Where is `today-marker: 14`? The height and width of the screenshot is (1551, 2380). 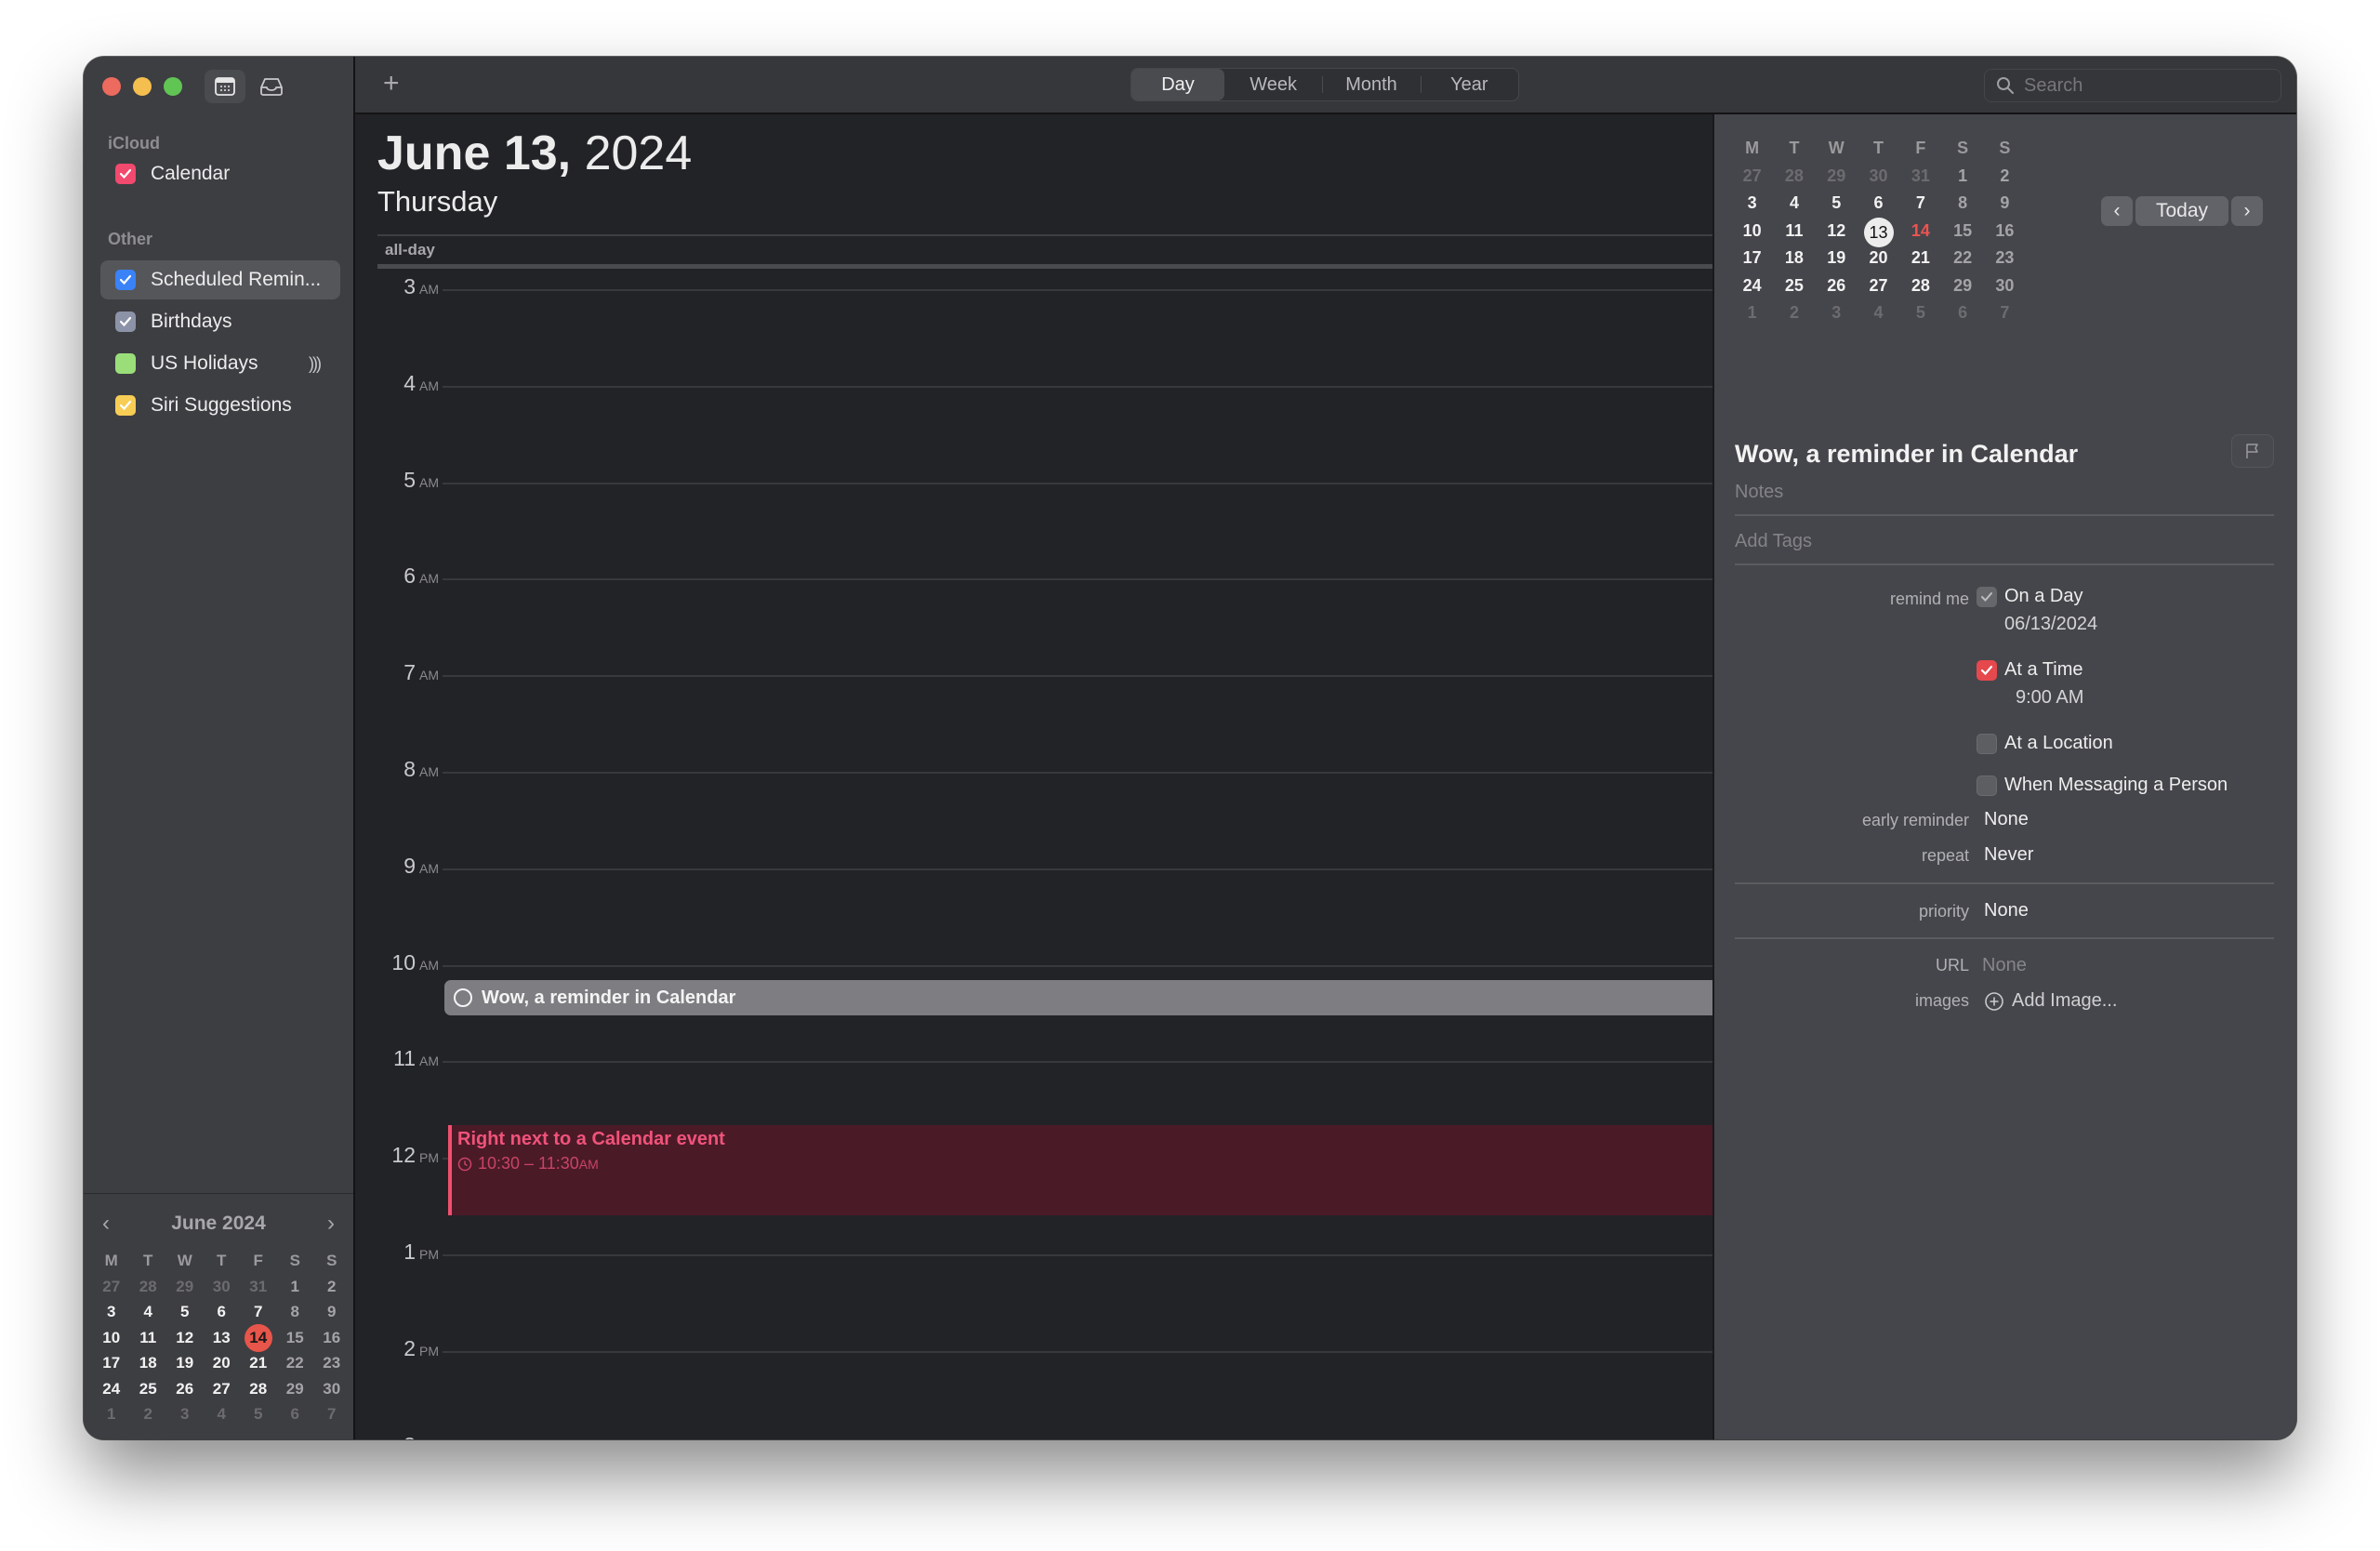
today-marker: 14 is located at coordinates (258, 1337).